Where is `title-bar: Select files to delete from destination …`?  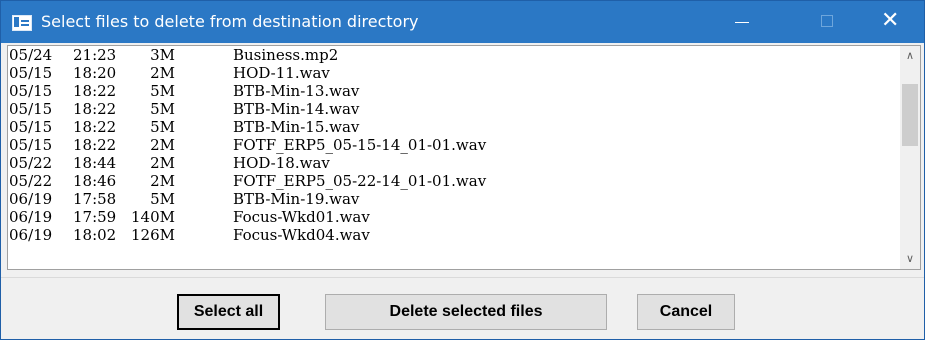 title-bar: Select files to delete from destination … is located at coordinates (462, 22).